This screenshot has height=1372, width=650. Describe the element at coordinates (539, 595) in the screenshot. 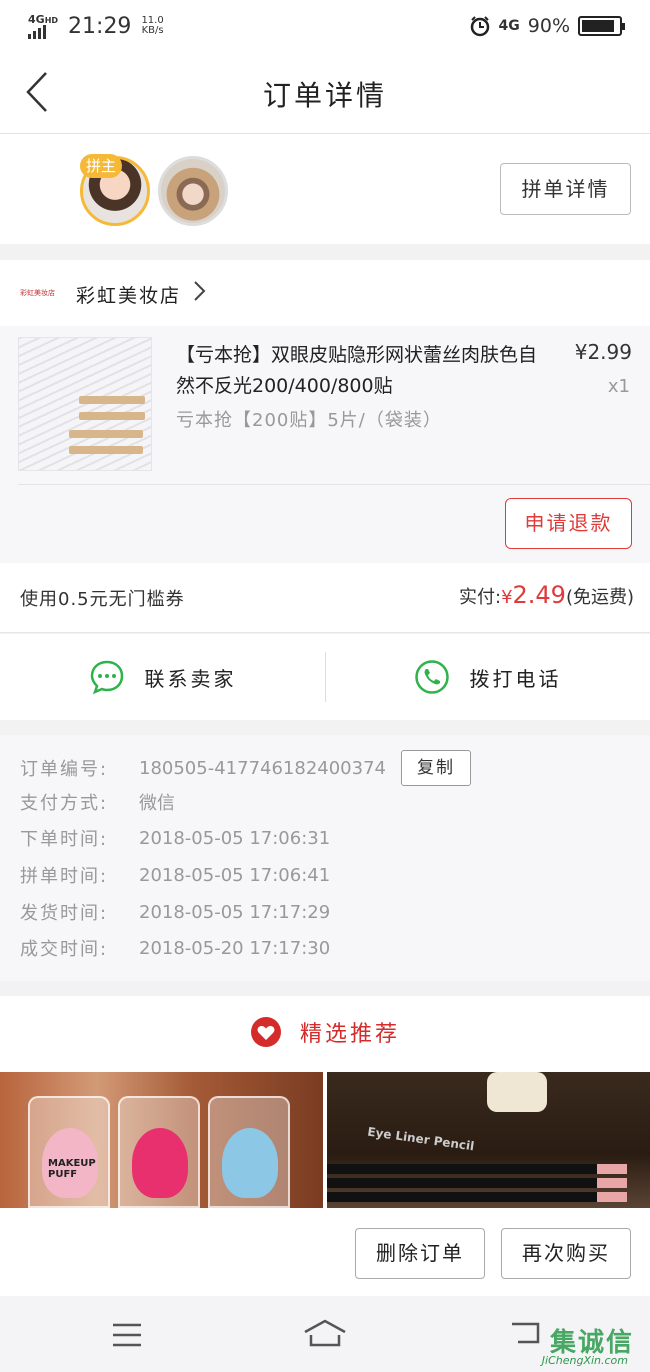

I see `paid-value: 2.49` at that location.